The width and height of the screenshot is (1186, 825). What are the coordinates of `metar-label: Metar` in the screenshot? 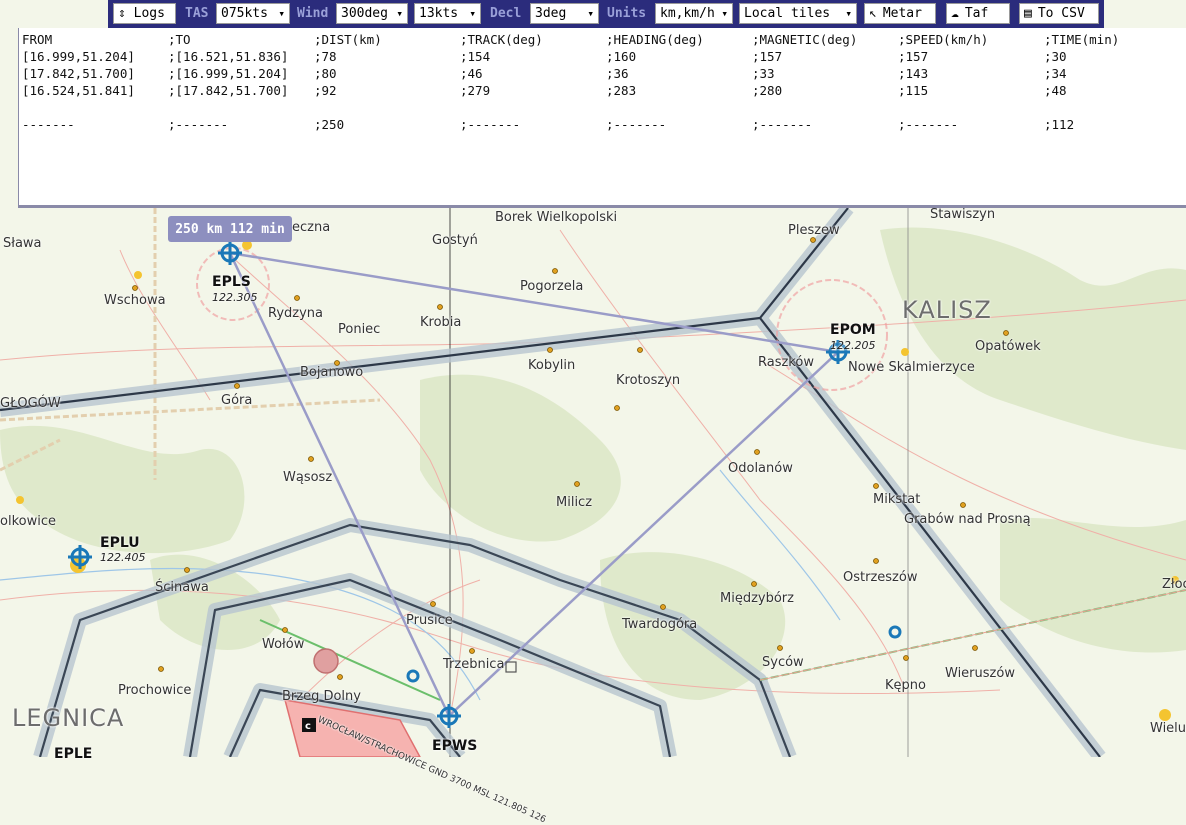 It's located at (902, 13).